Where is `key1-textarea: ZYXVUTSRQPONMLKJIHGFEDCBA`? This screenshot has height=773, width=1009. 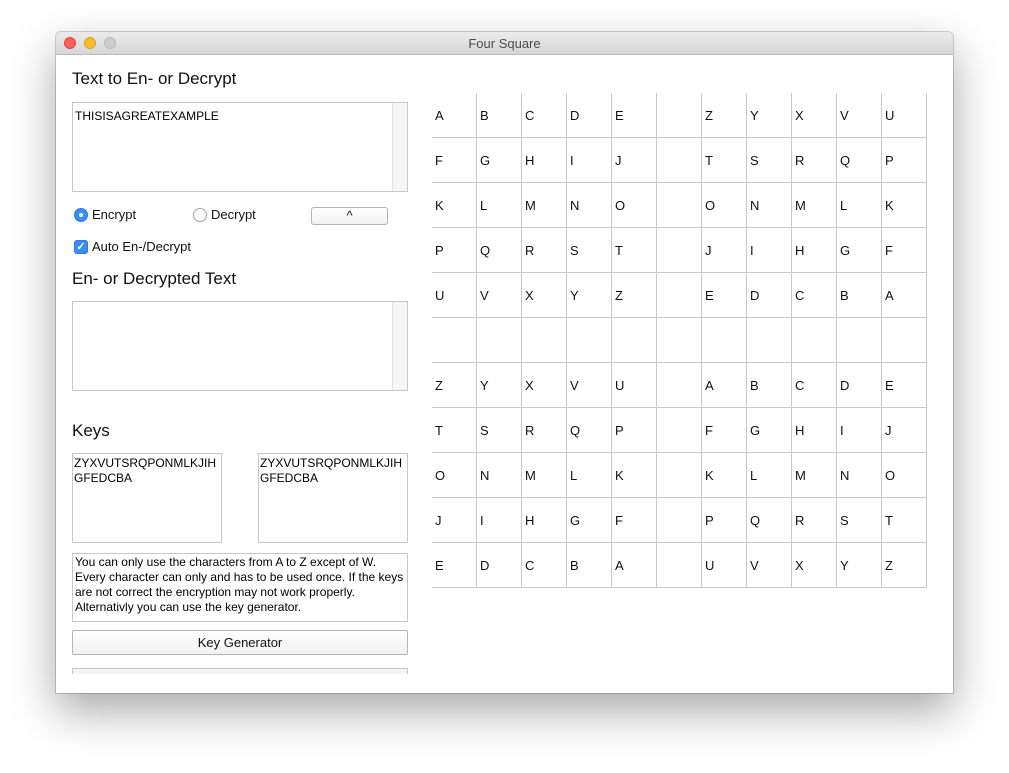
key1-textarea: ZYXVUTSRQPONMLKJIHGFEDCBA is located at coordinates (147, 498).